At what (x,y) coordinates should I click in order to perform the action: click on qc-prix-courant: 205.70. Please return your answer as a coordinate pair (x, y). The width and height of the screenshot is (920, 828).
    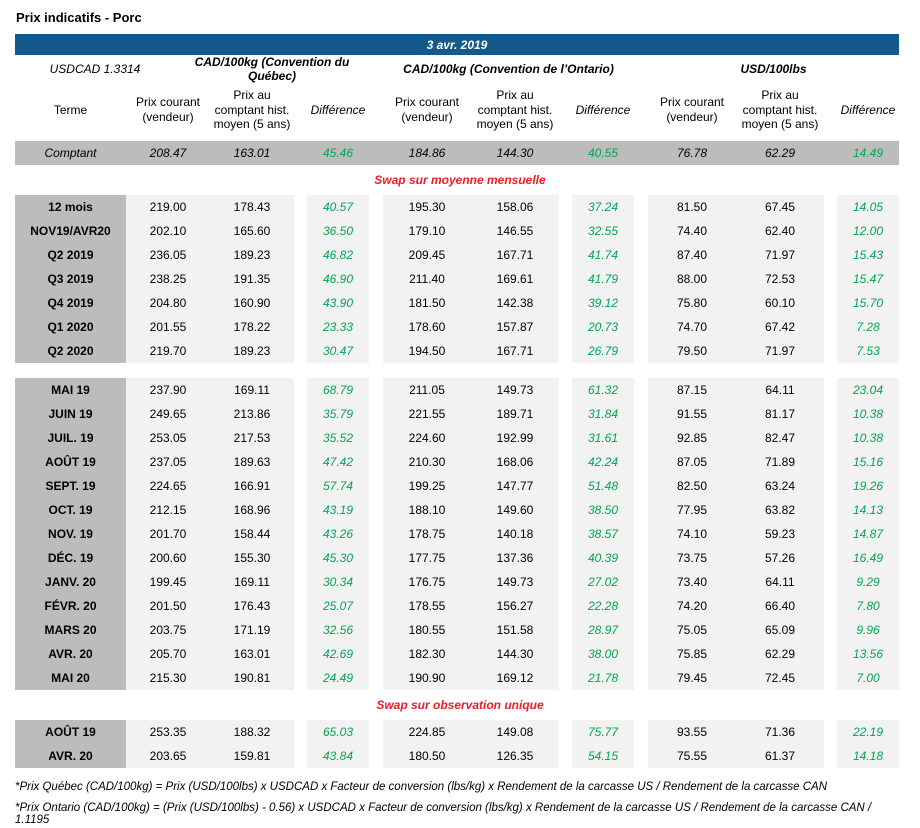
    Looking at the image, I should click on (168, 654).